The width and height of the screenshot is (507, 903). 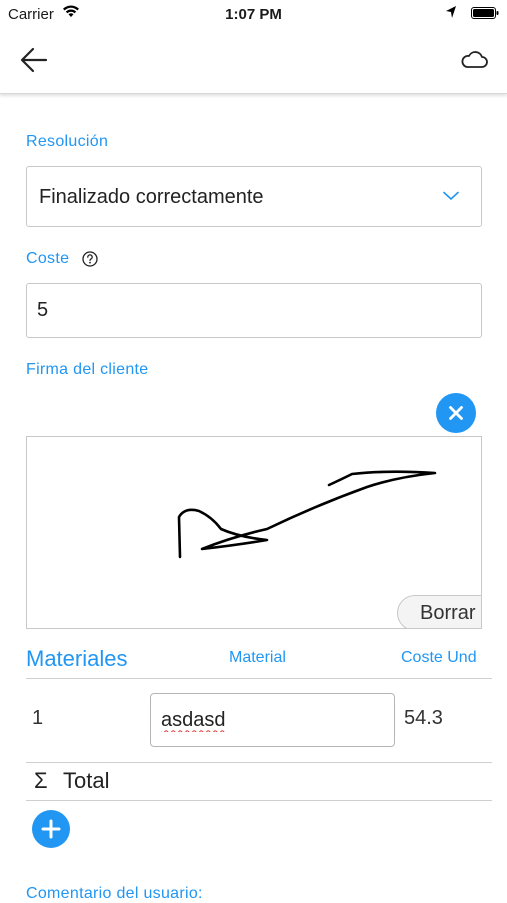 What do you see at coordinates (87, 369) in the screenshot?
I see `signature-label: Firma del cliente` at bounding box center [87, 369].